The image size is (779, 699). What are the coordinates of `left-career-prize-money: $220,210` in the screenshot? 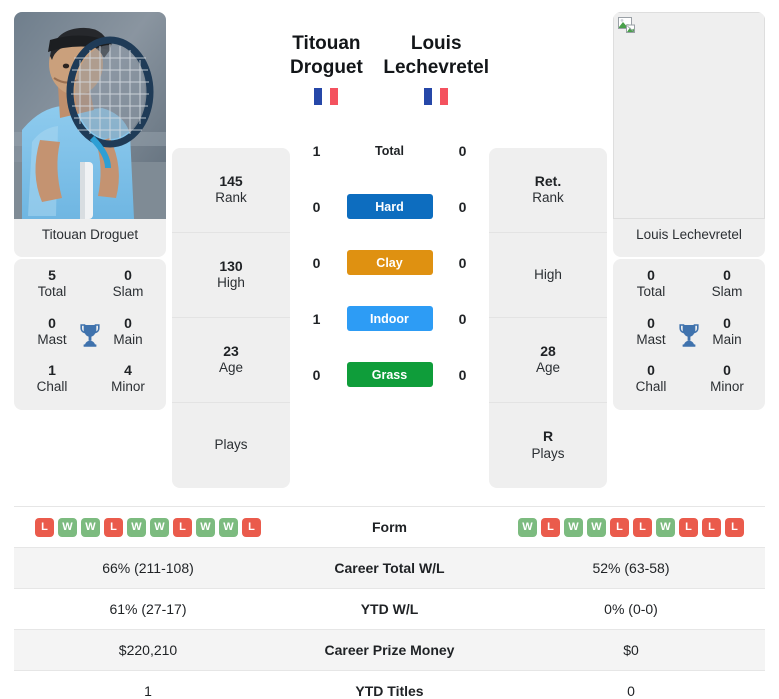 It's located at (148, 650).